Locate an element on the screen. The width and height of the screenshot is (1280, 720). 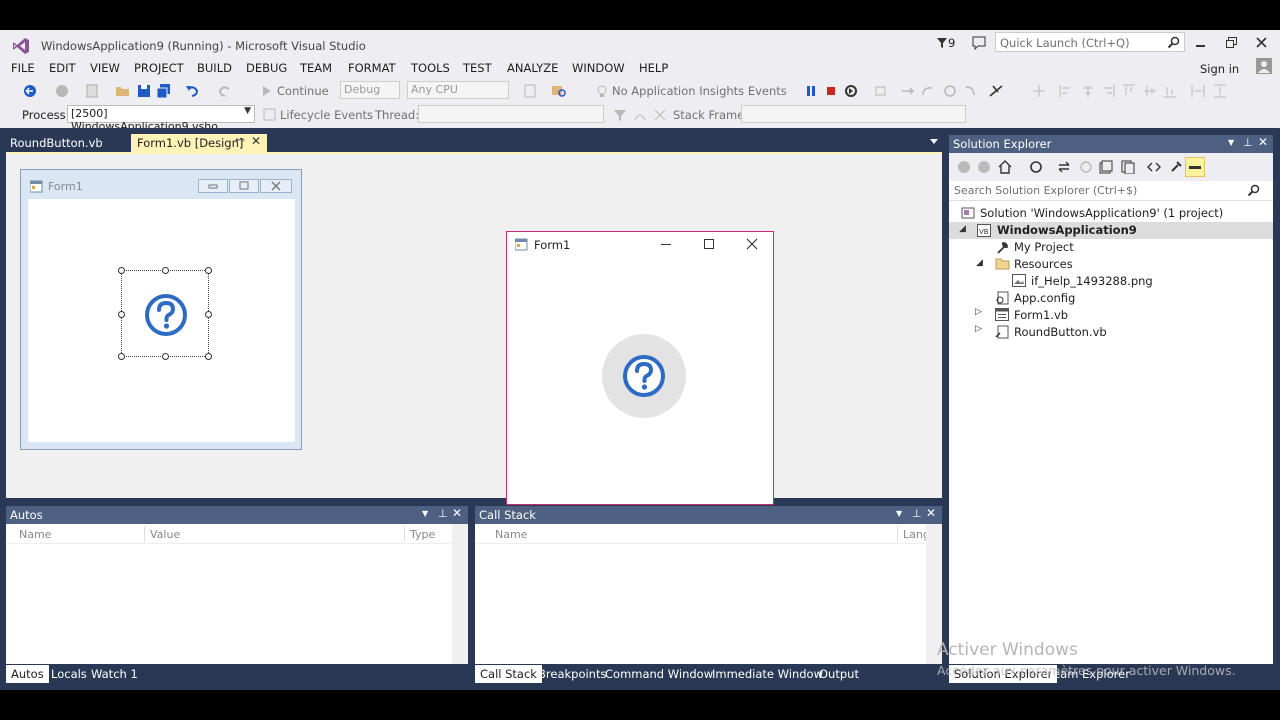
account-icon is located at coordinates (1264, 66).